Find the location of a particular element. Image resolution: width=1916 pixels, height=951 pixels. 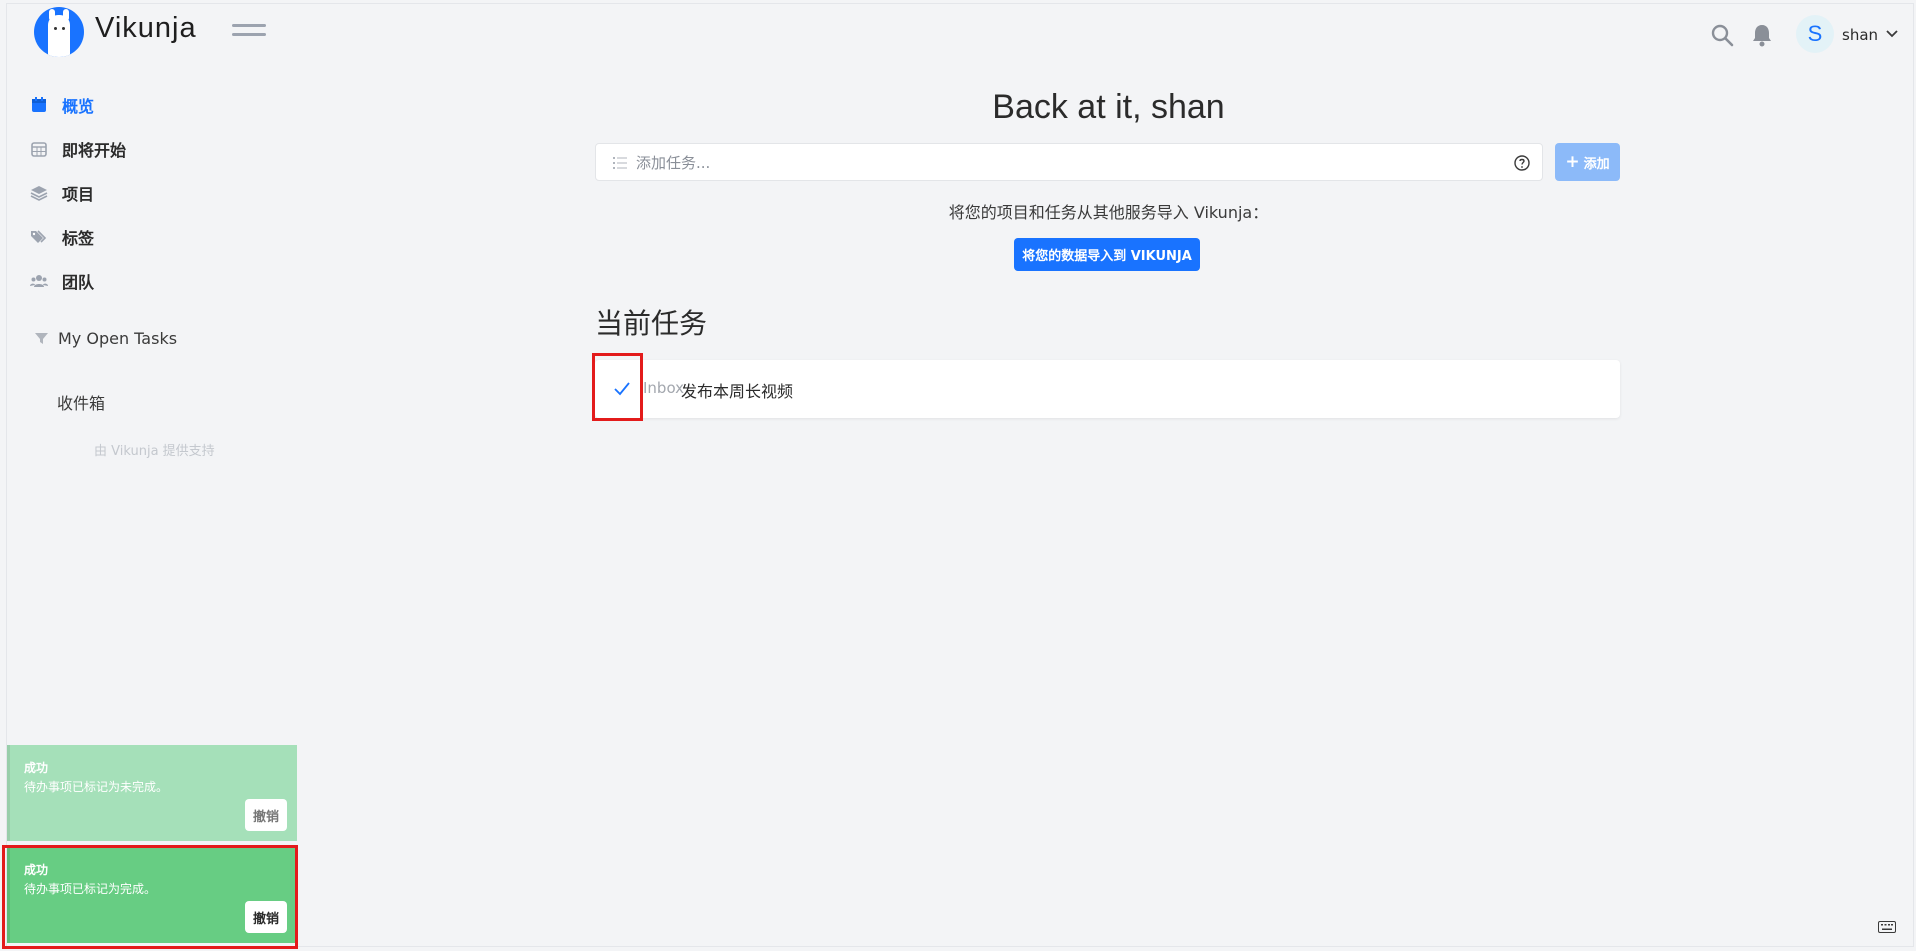

saved-filter-my-open-tasks: My Open Tasks is located at coordinates (106, 338).